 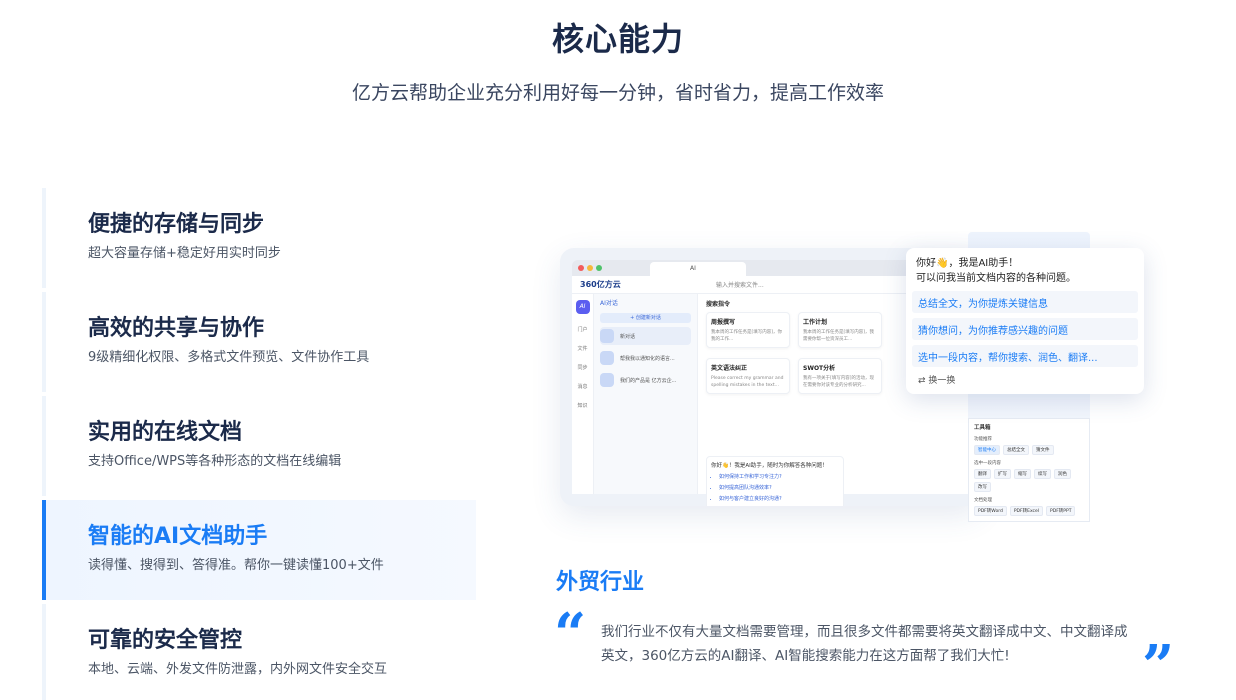 I want to click on sidebar-item-portal: 门户, so click(x=582, y=330).